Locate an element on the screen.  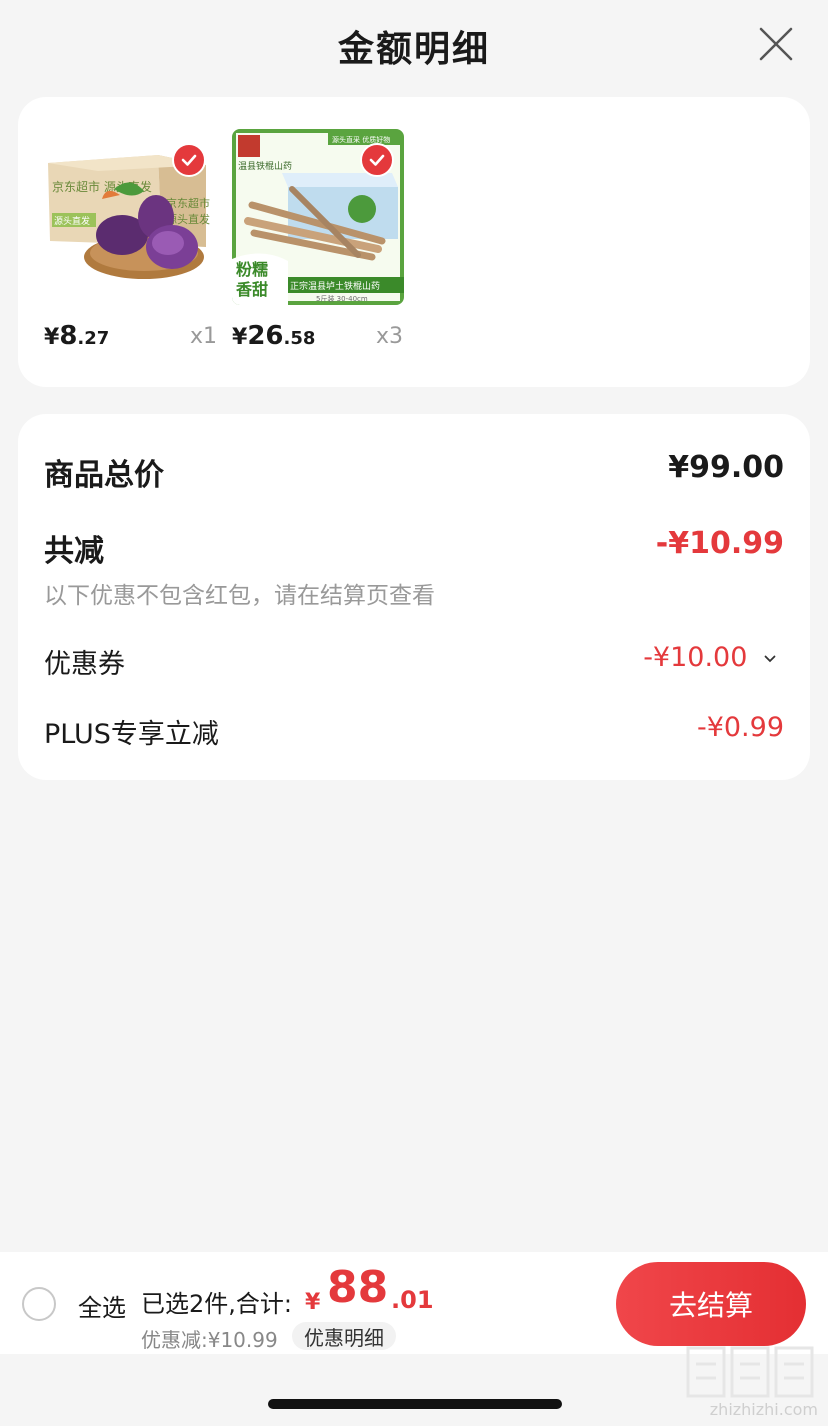
sheet-header: 金额明细 is located at coordinates (414, 46).